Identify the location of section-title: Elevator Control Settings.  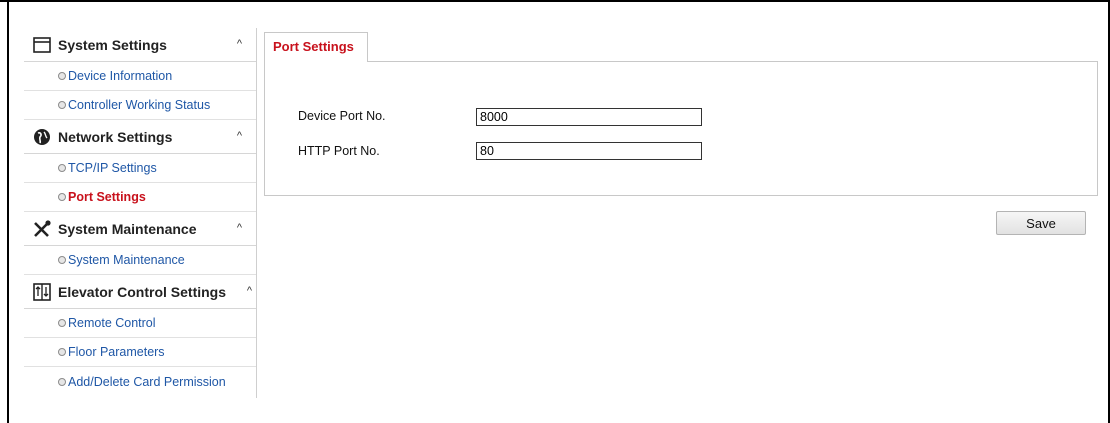
(142, 291).